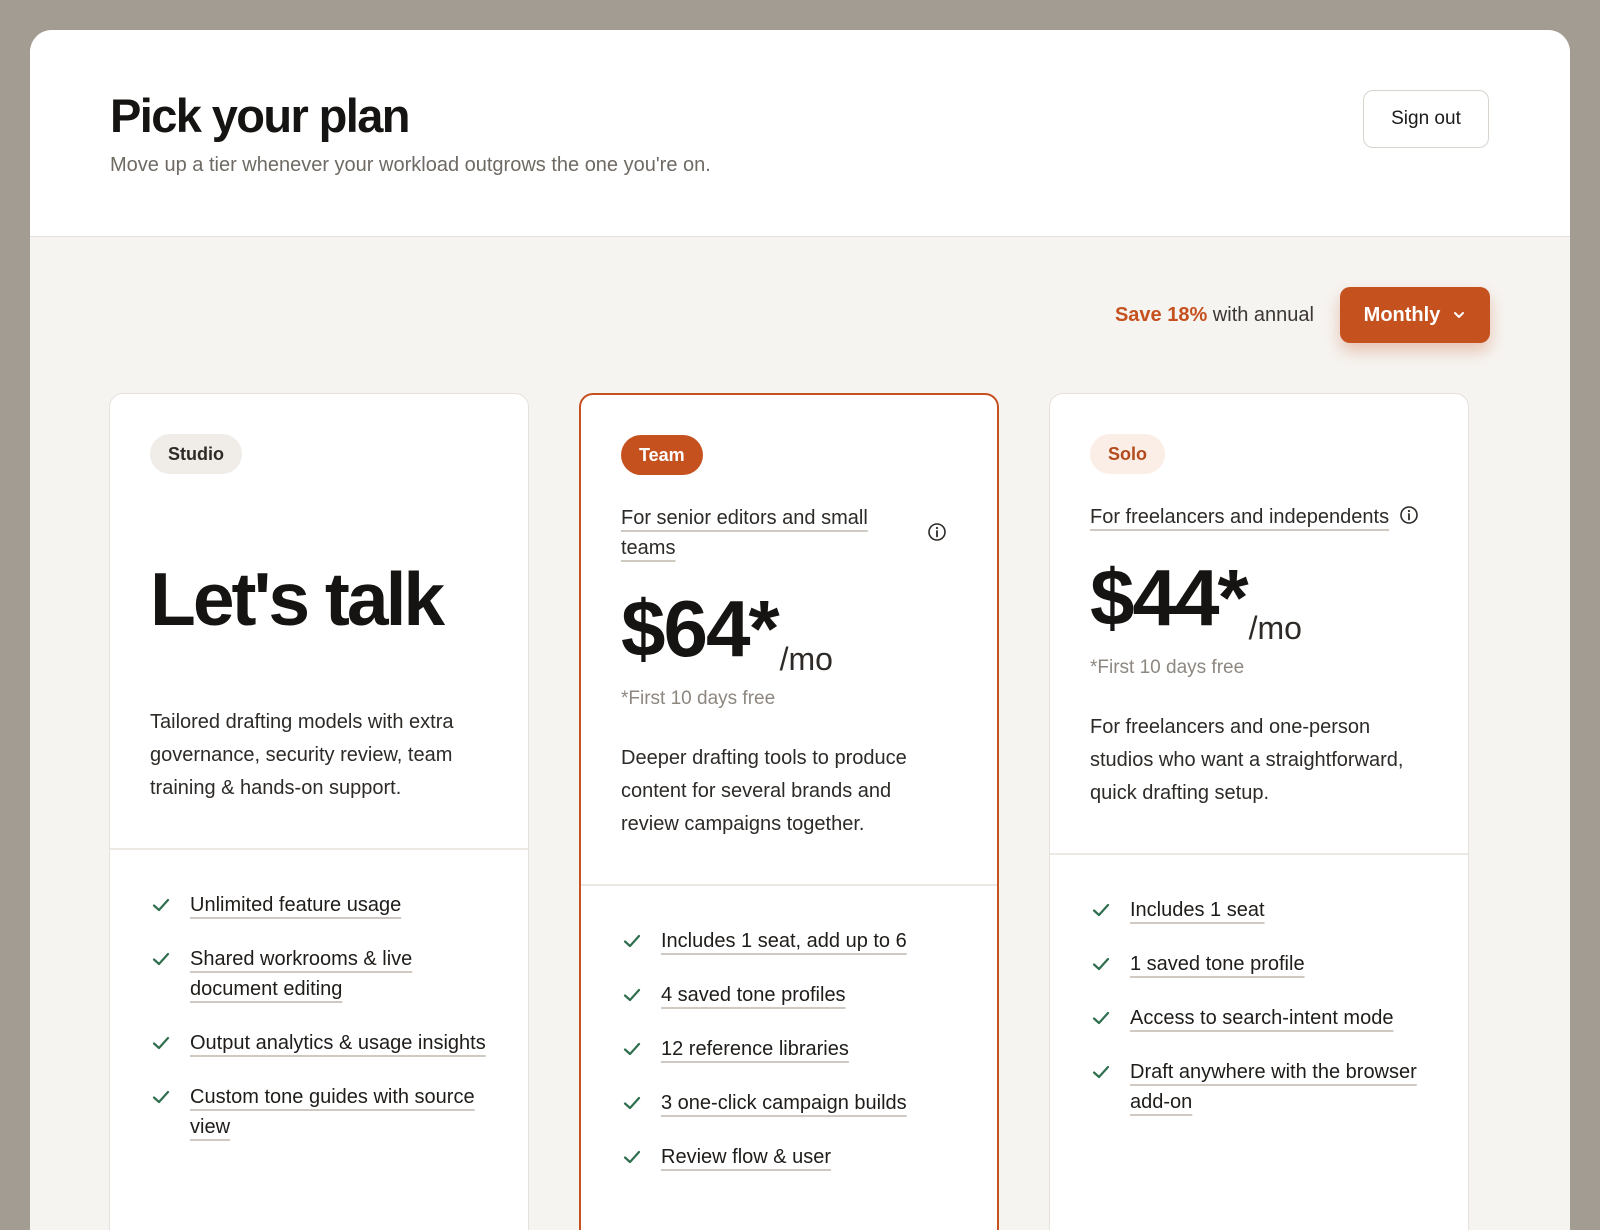 This screenshot has width=1600, height=1230. Describe the element at coordinates (1260, 314) in the screenshot. I see `savings-text: with annual` at that location.